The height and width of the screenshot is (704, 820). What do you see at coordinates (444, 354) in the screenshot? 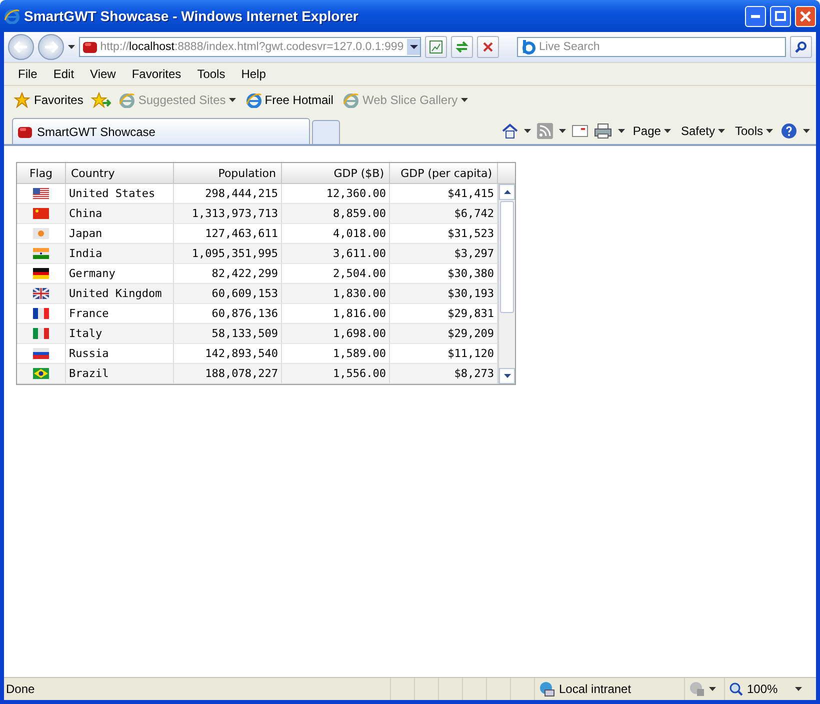
I see `table-cell: $11,120` at bounding box center [444, 354].